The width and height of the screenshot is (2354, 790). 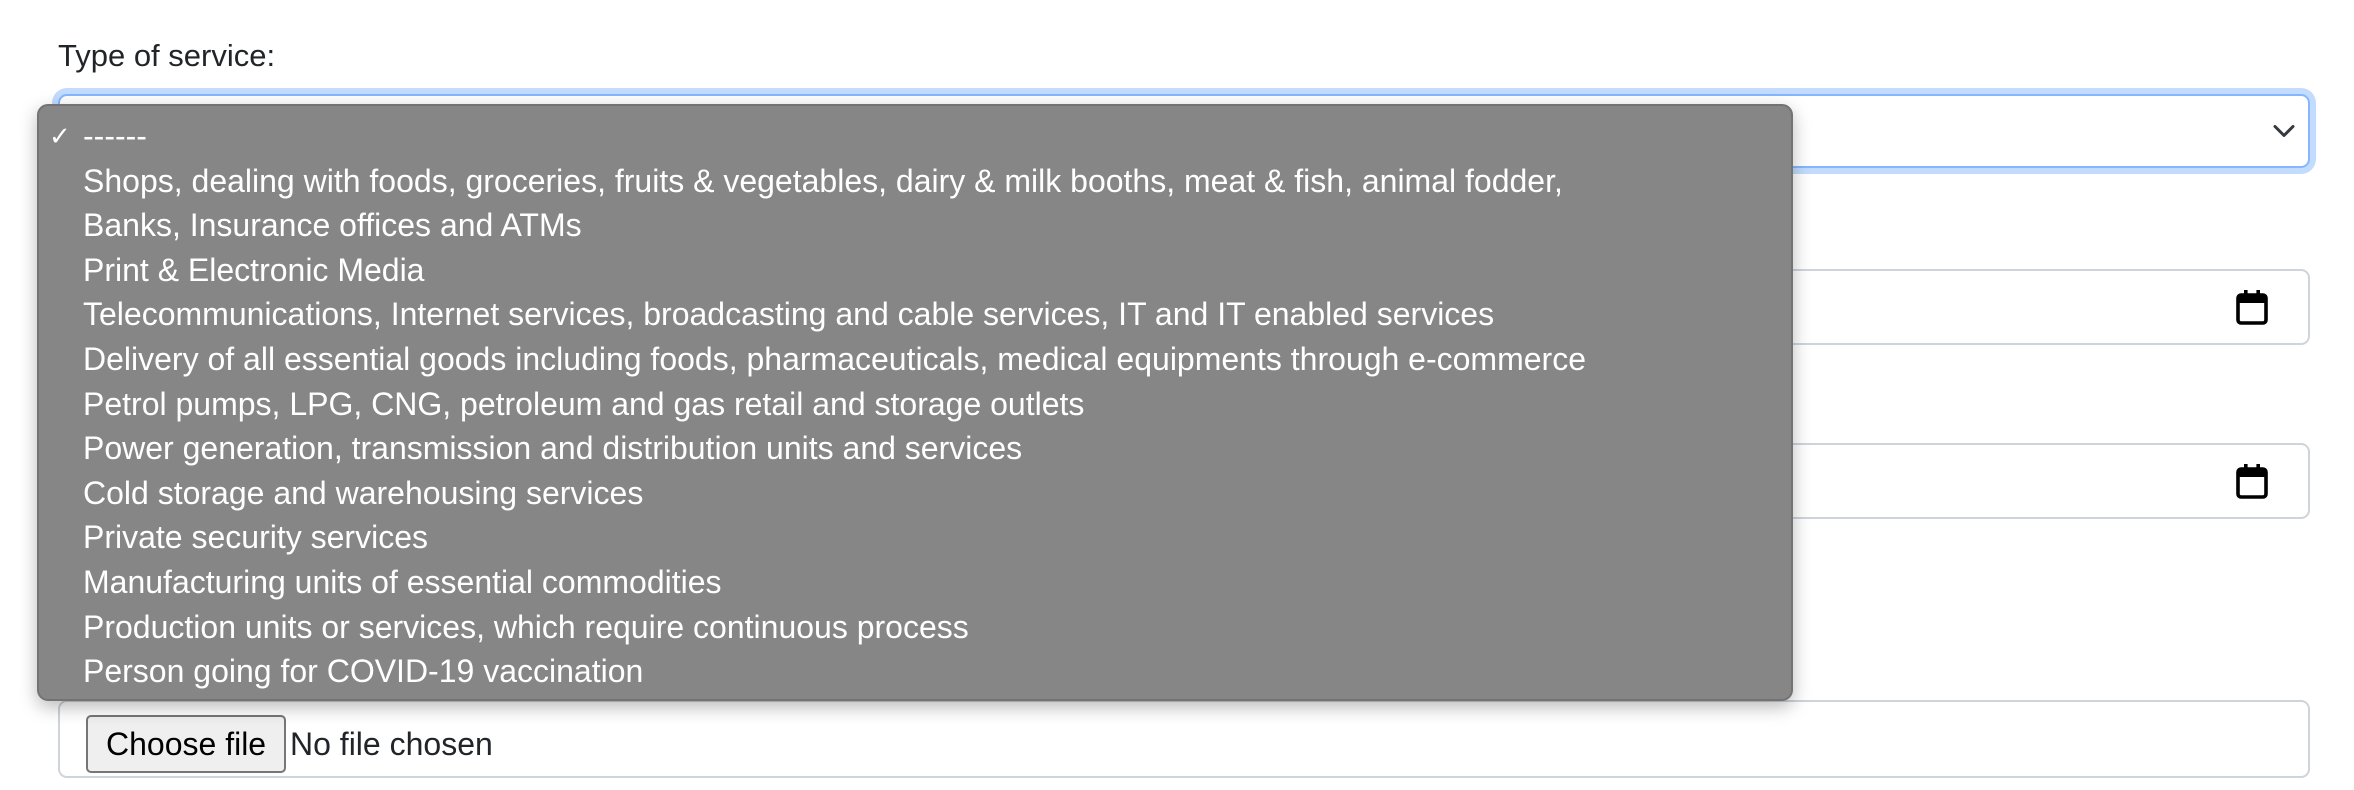 I want to click on chevron-down-icon, so click(x=2284, y=131).